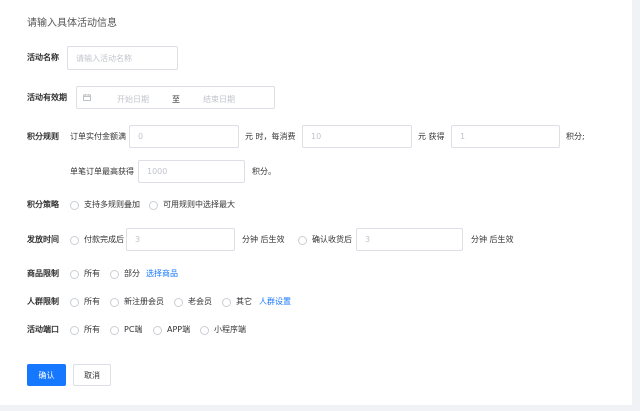 This screenshot has width=640, height=411. What do you see at coordinates (47, 97) in the screenshot?
I see `validity-label: 活动有效期` at bounding box center [47, 97].